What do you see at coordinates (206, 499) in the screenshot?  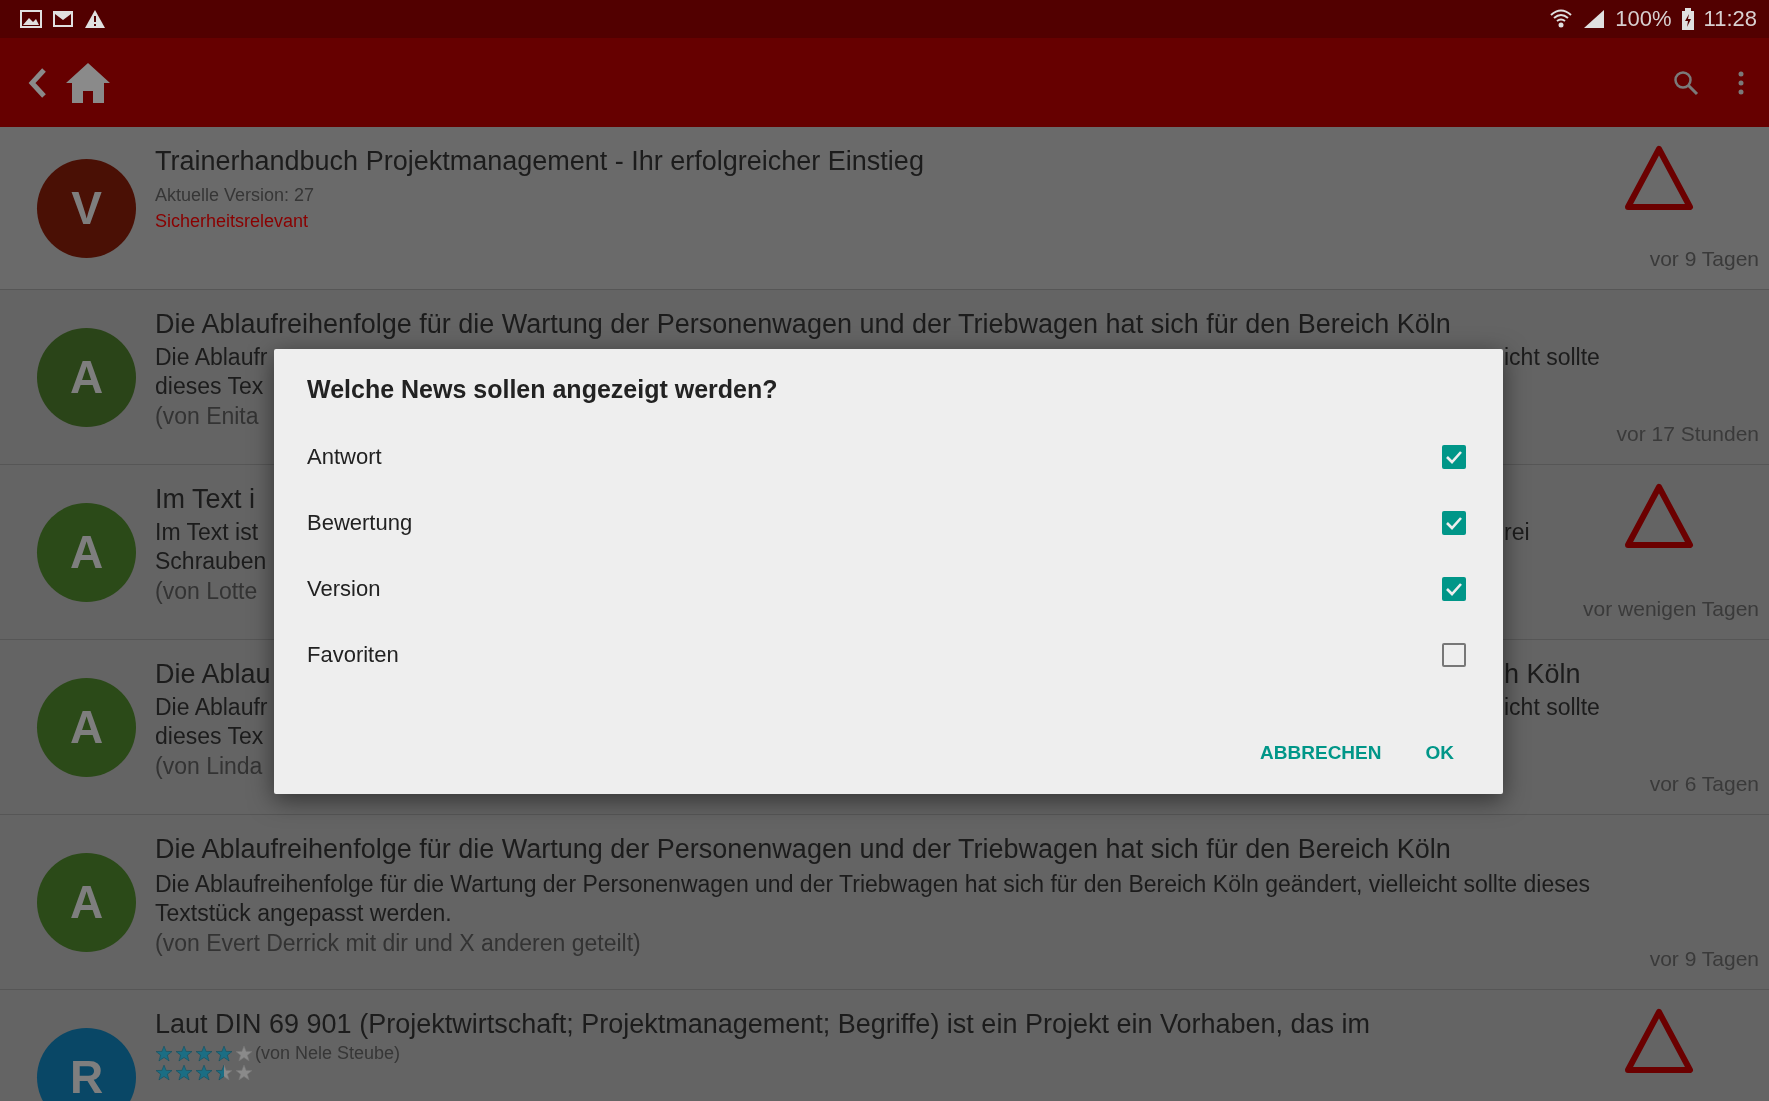 I see `news-title: Im Text i` at bounding box center [206, 499].